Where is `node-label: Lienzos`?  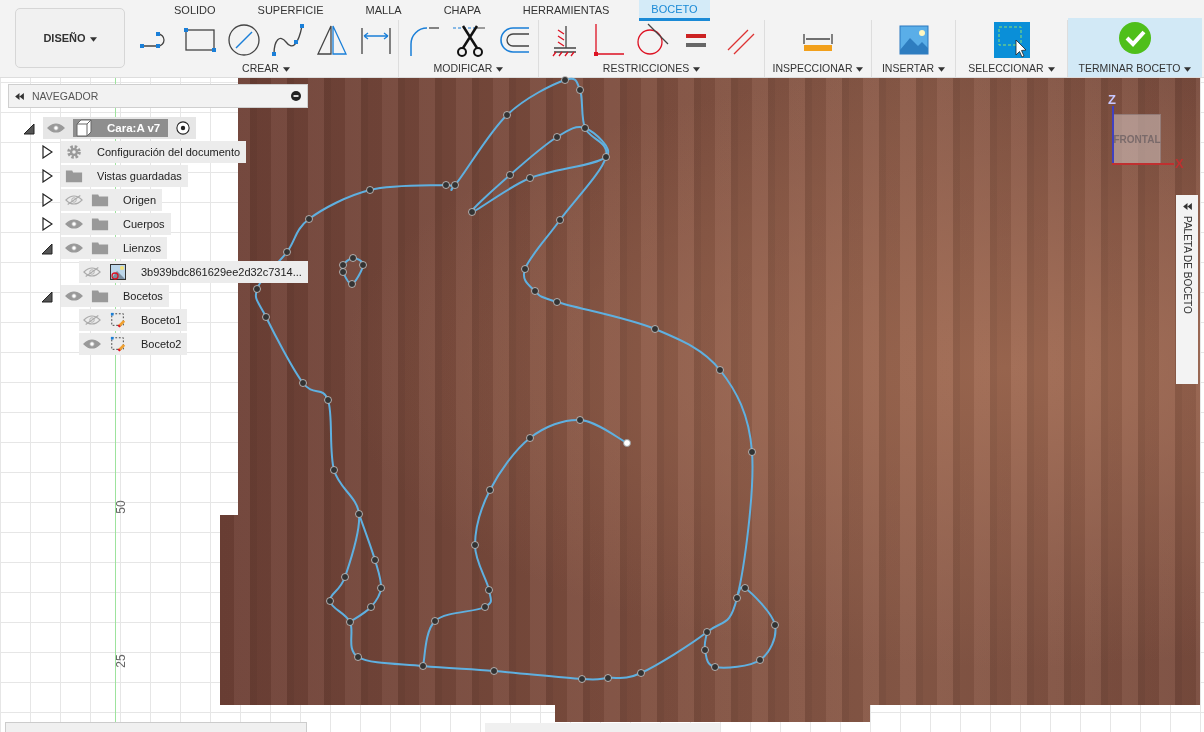 node-label: Lienzos is located at coordinates (142, 248).